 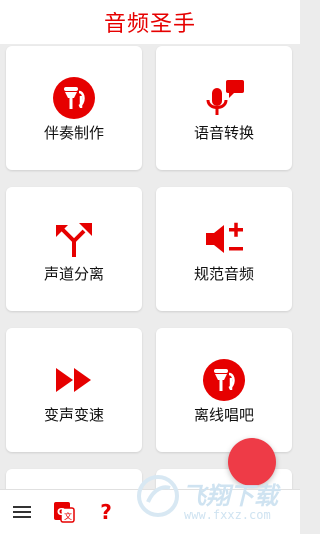 What do you see at coordinates (22, 512) in the screenshot?
I see `menu-icon` at bounding box center [22, 512].